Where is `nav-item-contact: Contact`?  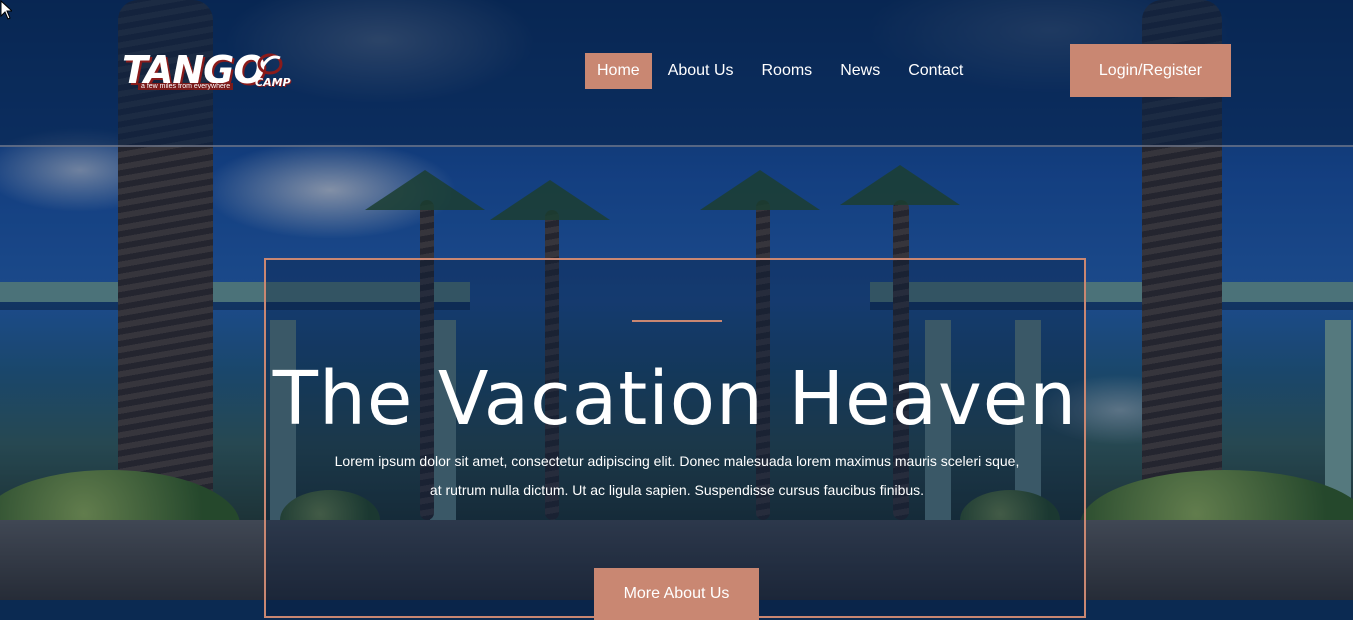
nav-item-contact: Contact is located at coordinates (935, 71).